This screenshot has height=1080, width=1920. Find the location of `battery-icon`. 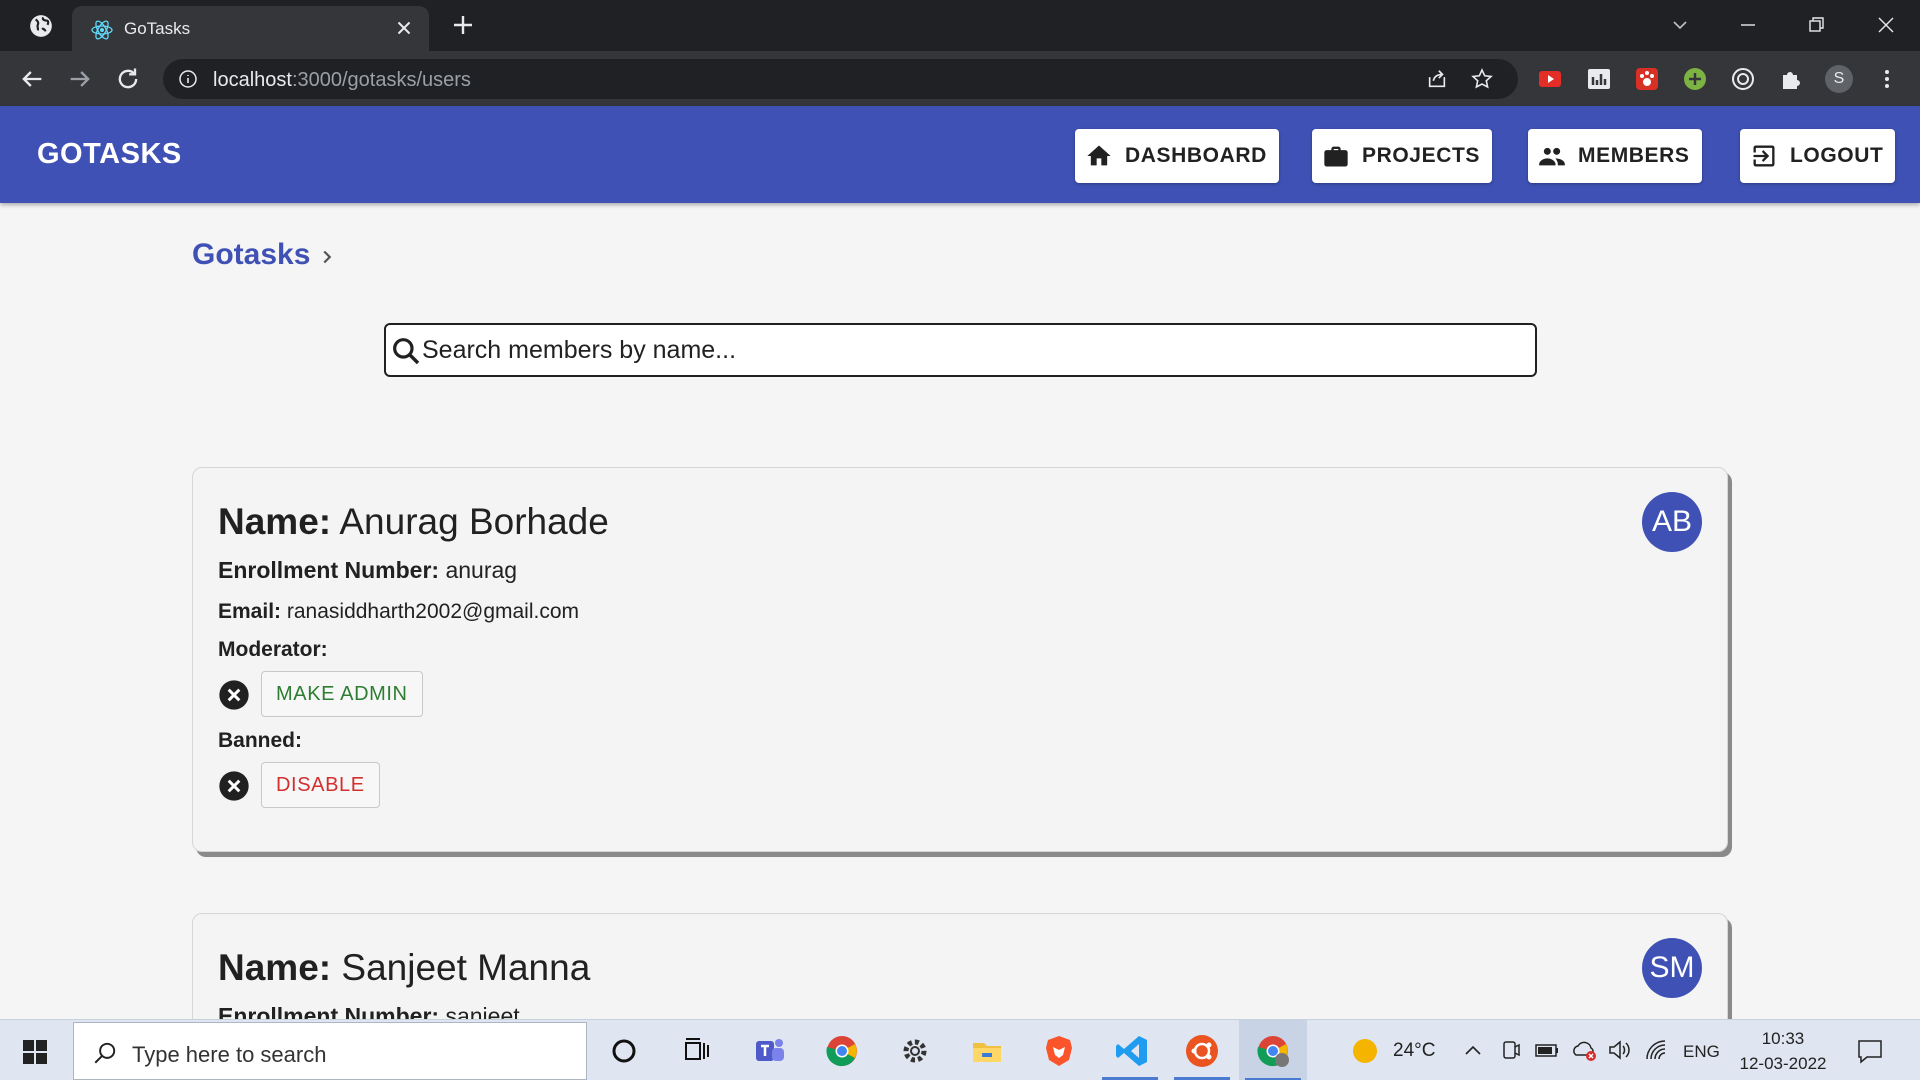

battery-icon is located at coordinates (1547, 1050).